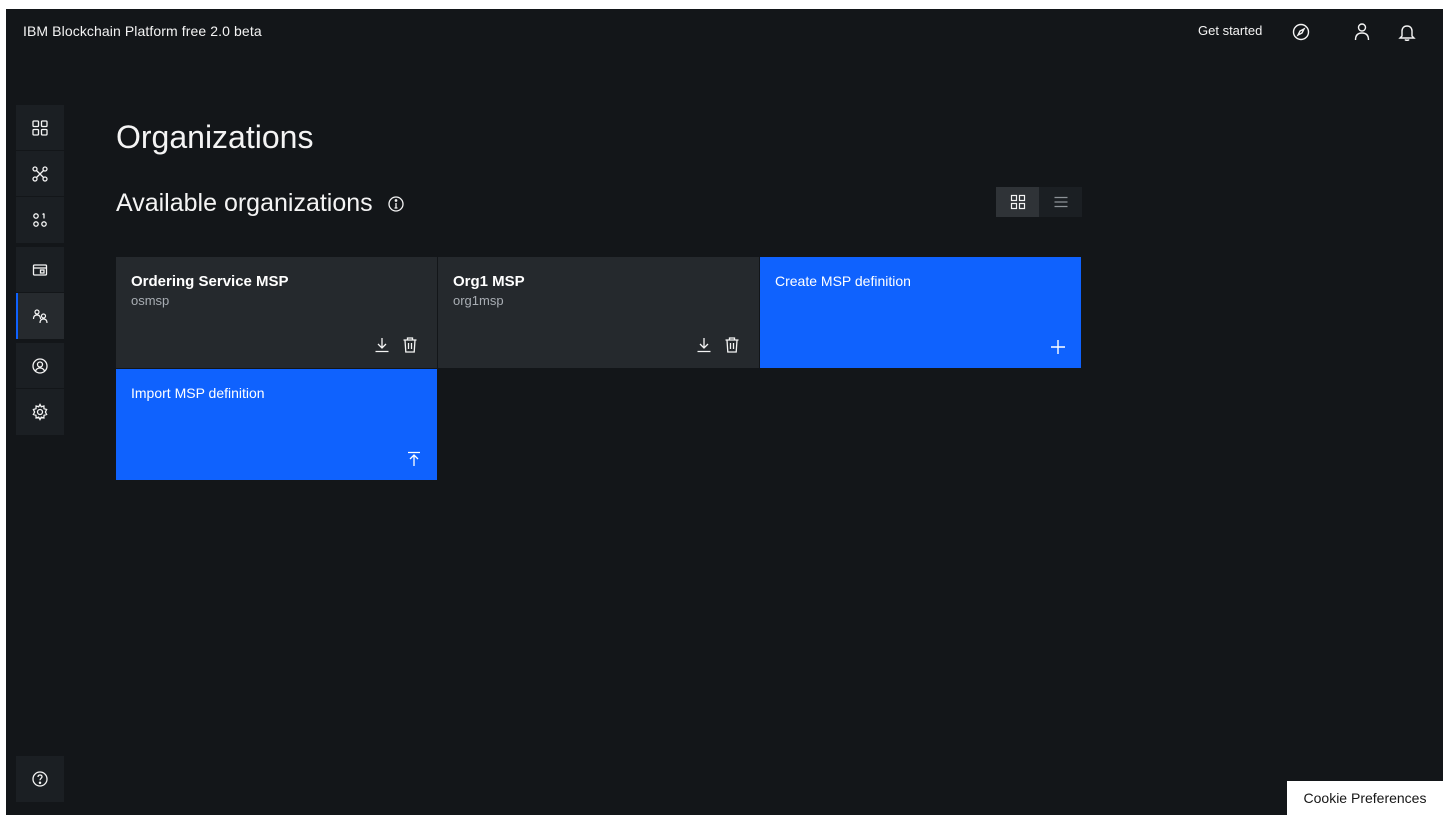 The height and width of the screenshot is (815, 1451). I want to click on dashboard-icon, so click(40, 127).